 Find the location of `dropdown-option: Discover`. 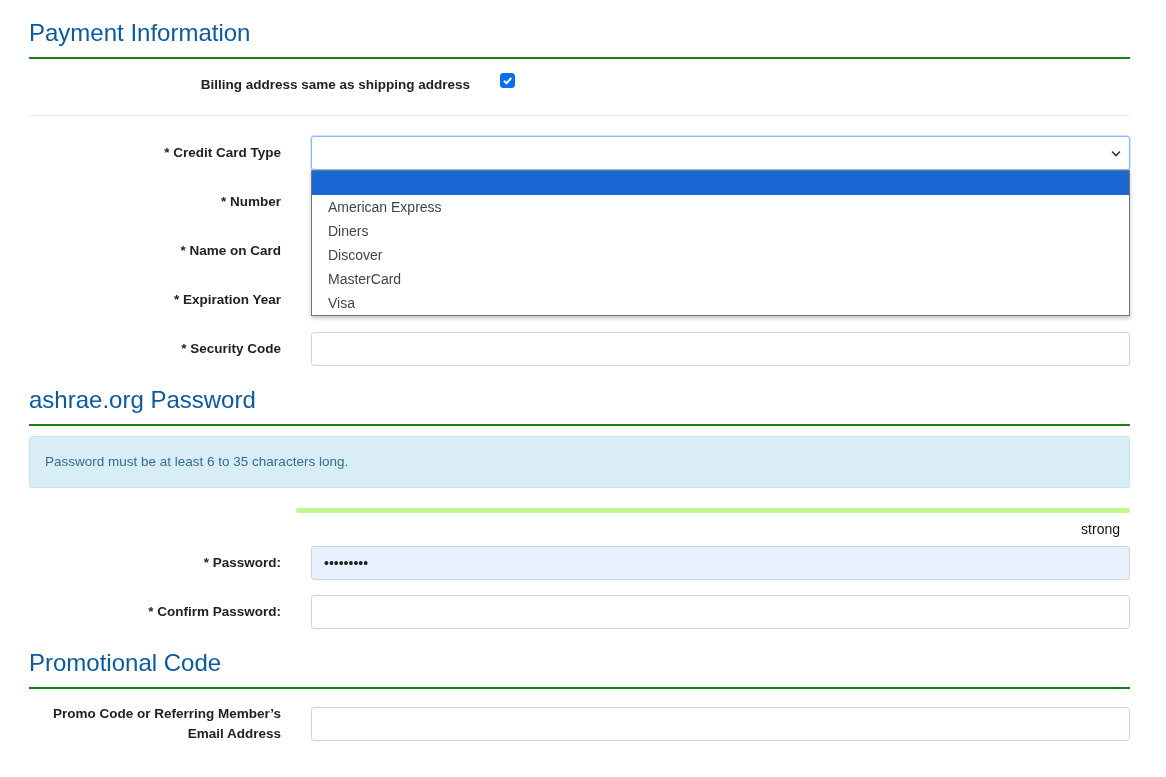

dropdown-option: Discover is located at coordinates (720, 255).